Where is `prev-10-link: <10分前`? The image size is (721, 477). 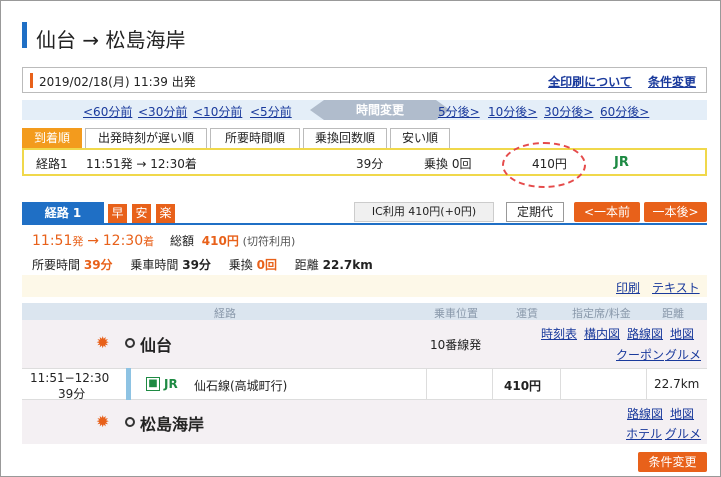
prev-10-link: <10分前 is located at coordinates (217, 111).